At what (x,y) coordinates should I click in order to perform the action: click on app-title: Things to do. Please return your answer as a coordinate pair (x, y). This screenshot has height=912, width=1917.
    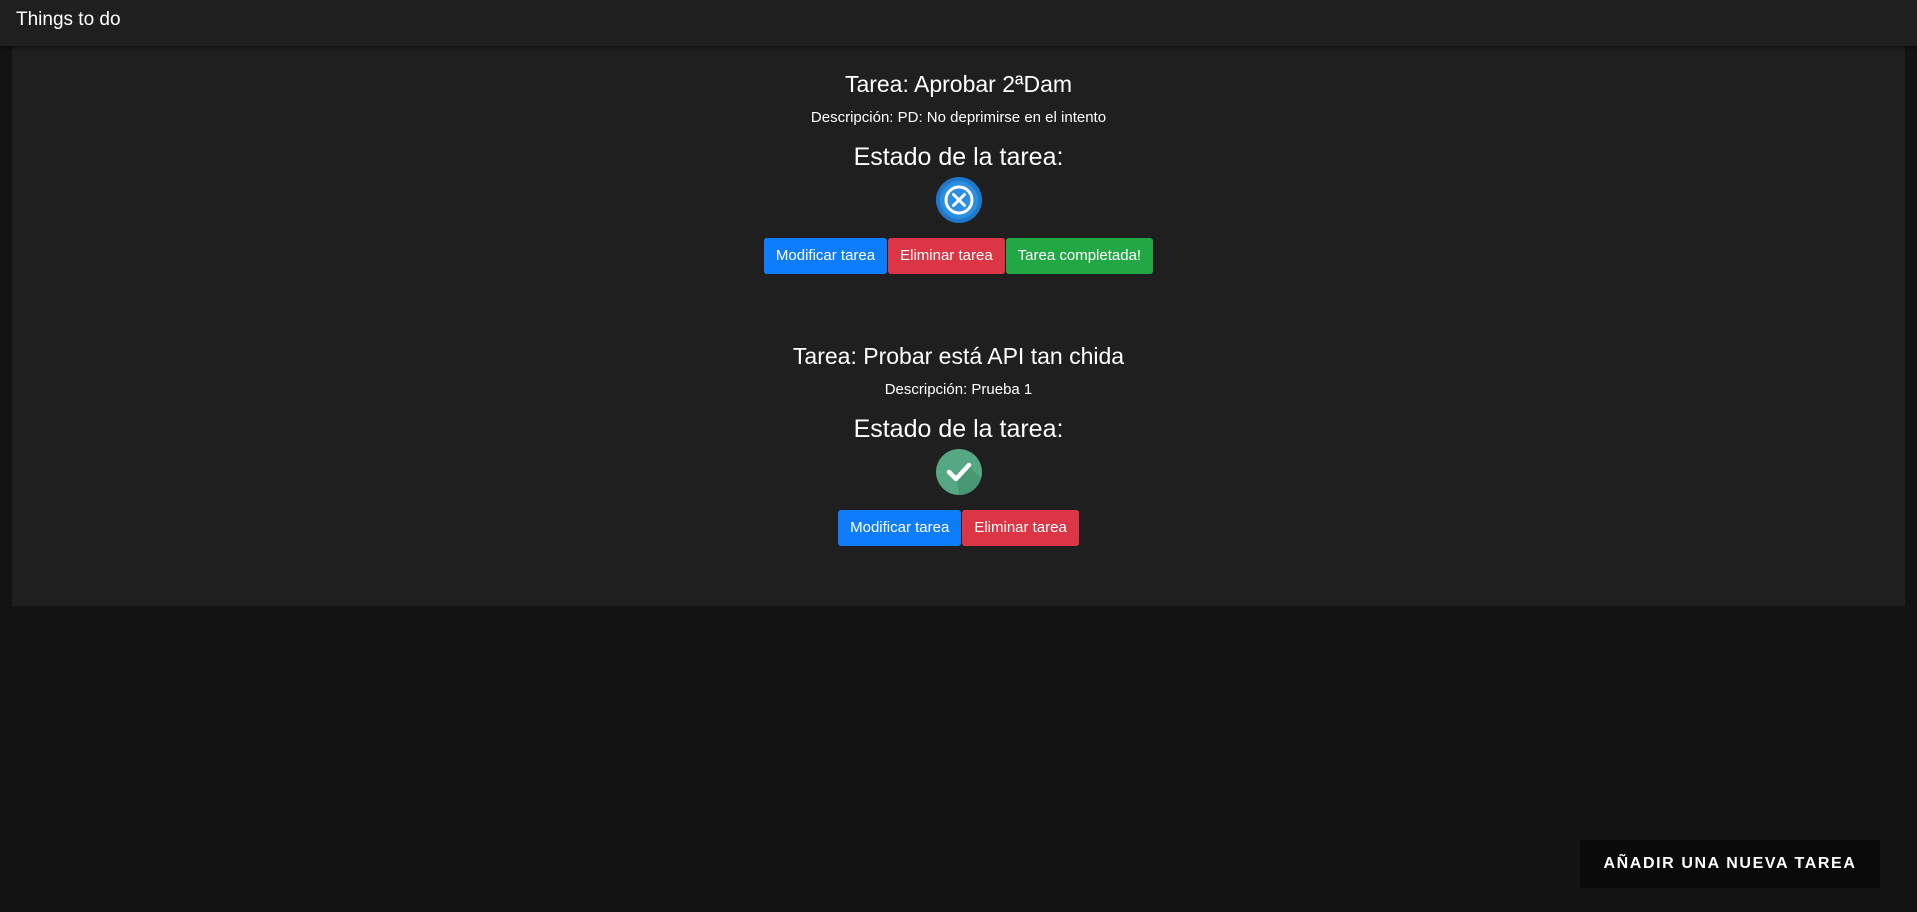
    Looking at the image, I should click on (68, 19).